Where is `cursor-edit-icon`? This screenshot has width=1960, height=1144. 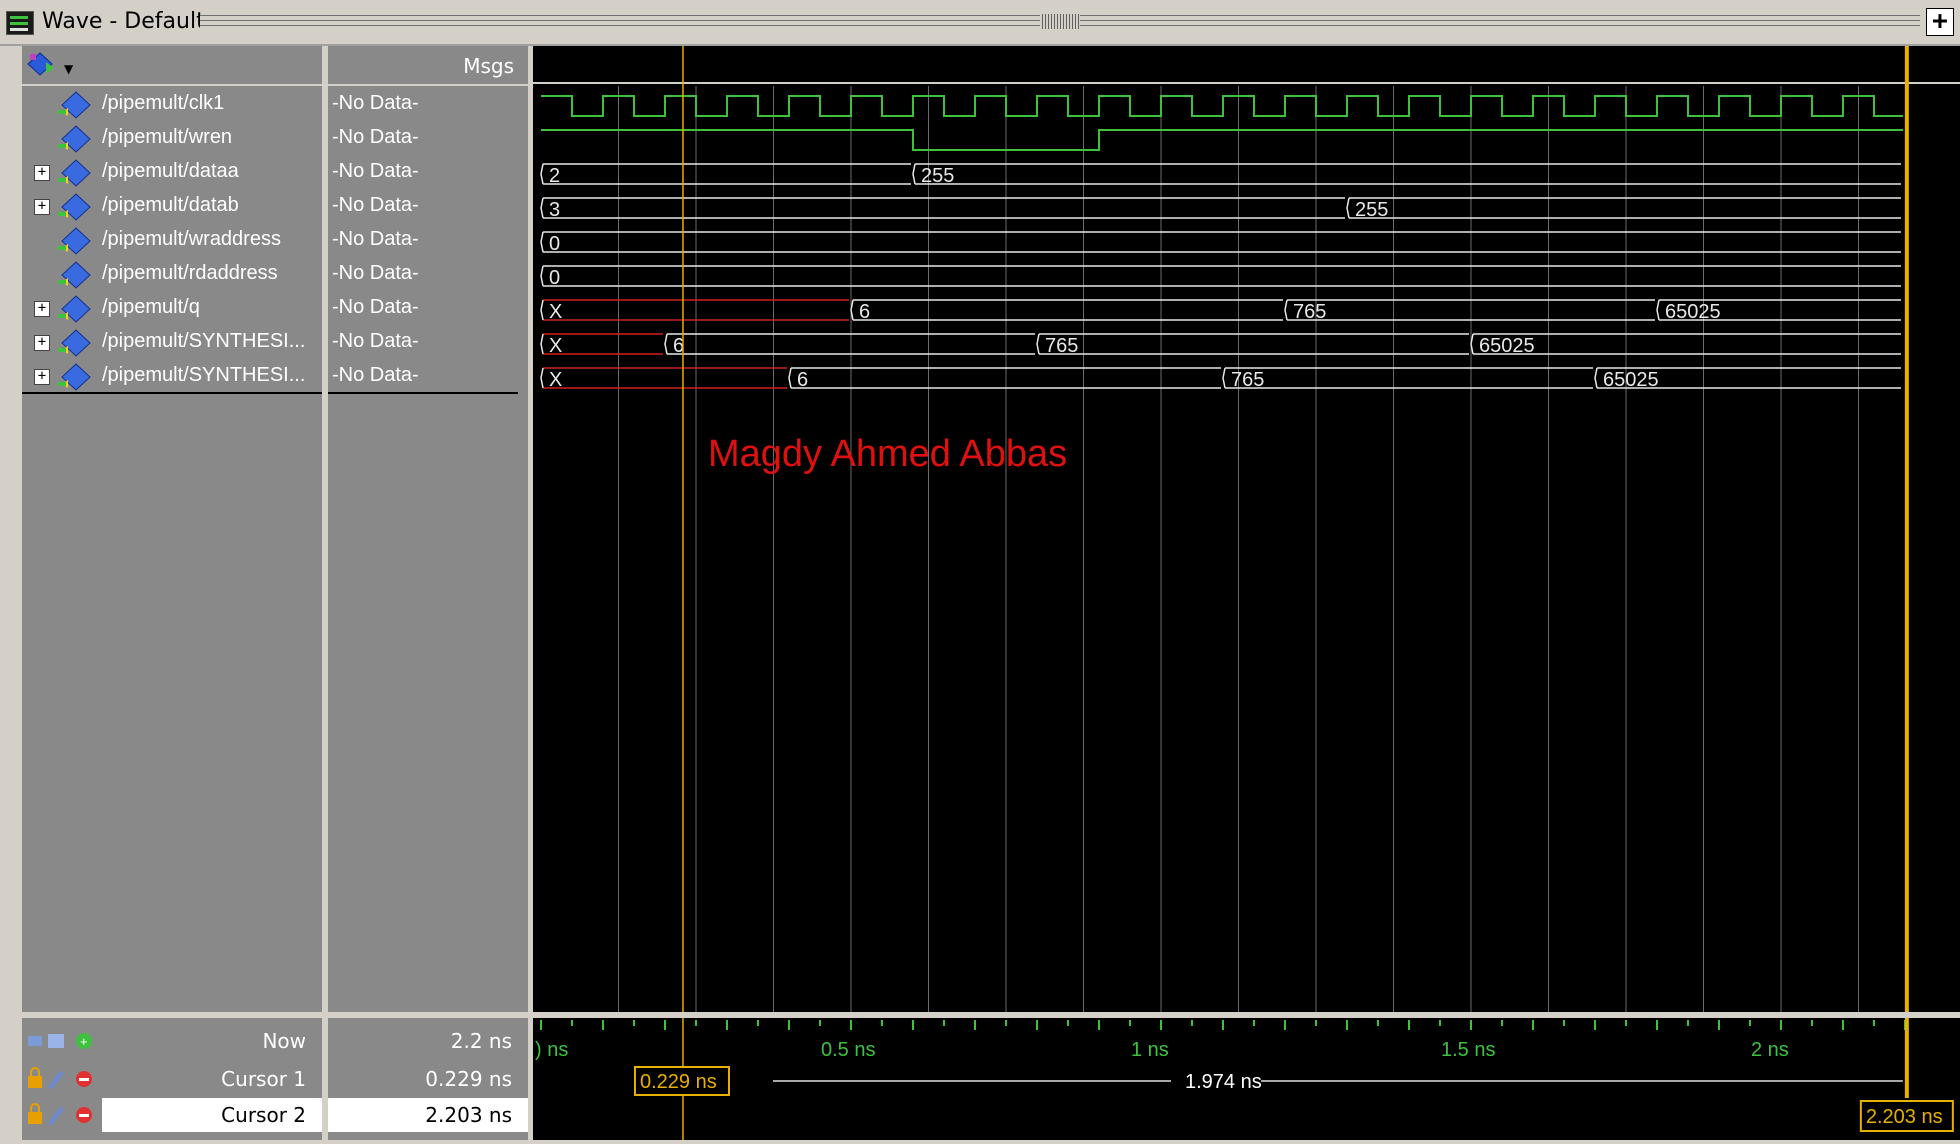
cursor-edit-icon is located at coordinates (56, 1041).